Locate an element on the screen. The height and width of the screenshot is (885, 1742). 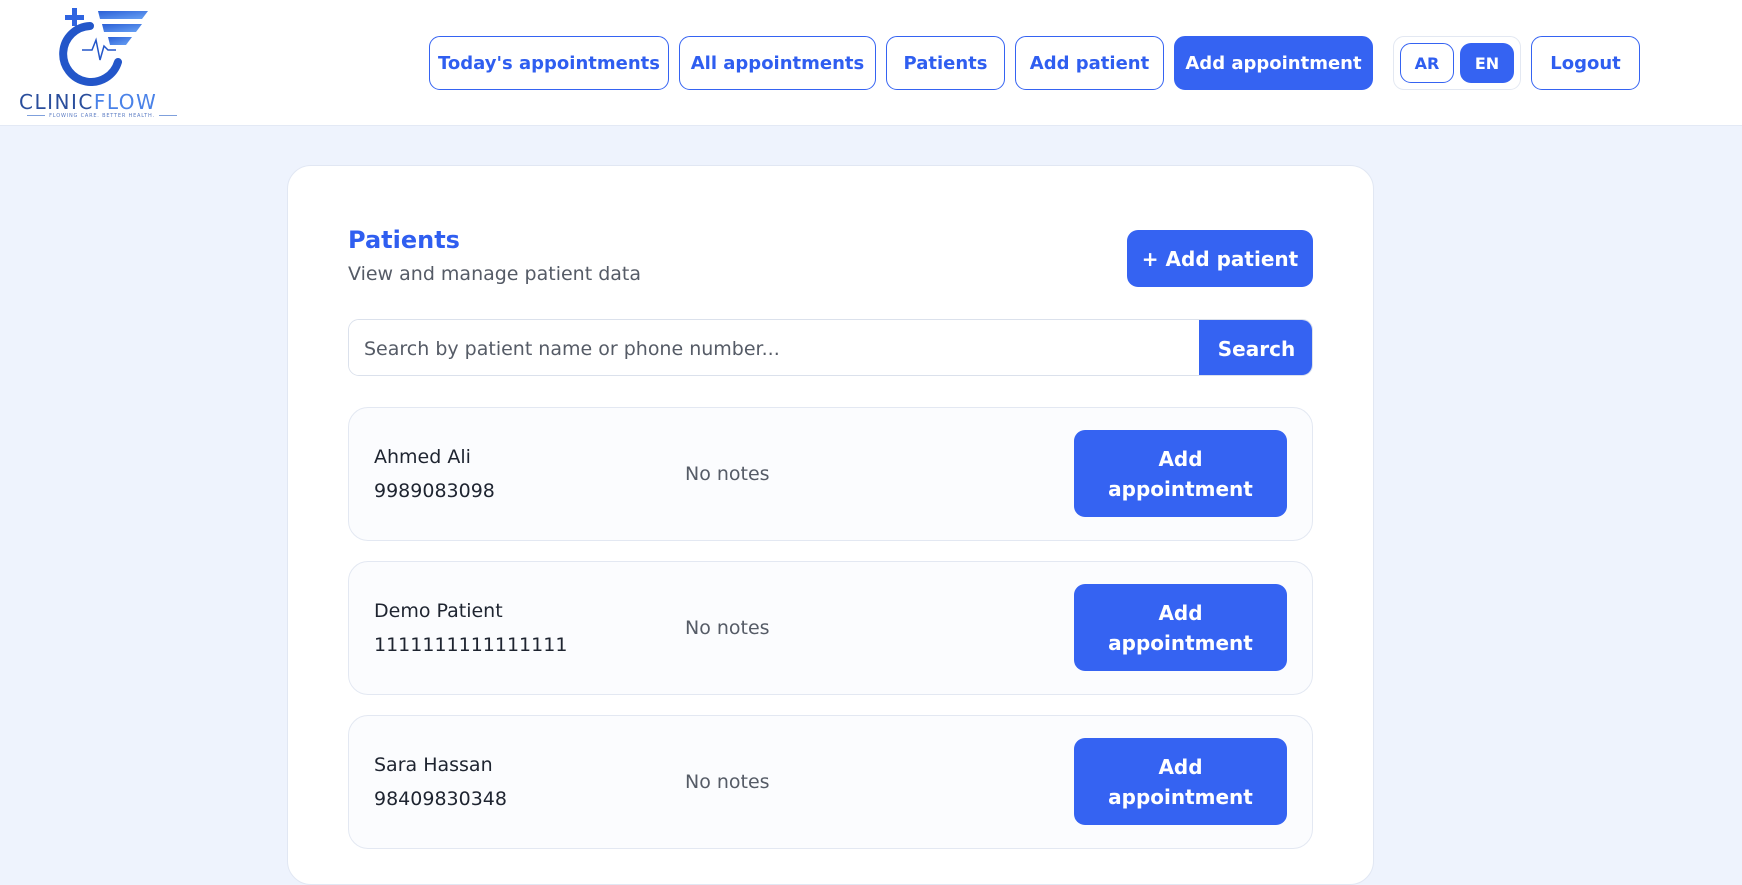
logo-mark-icon is located at coordinates (103, 47).